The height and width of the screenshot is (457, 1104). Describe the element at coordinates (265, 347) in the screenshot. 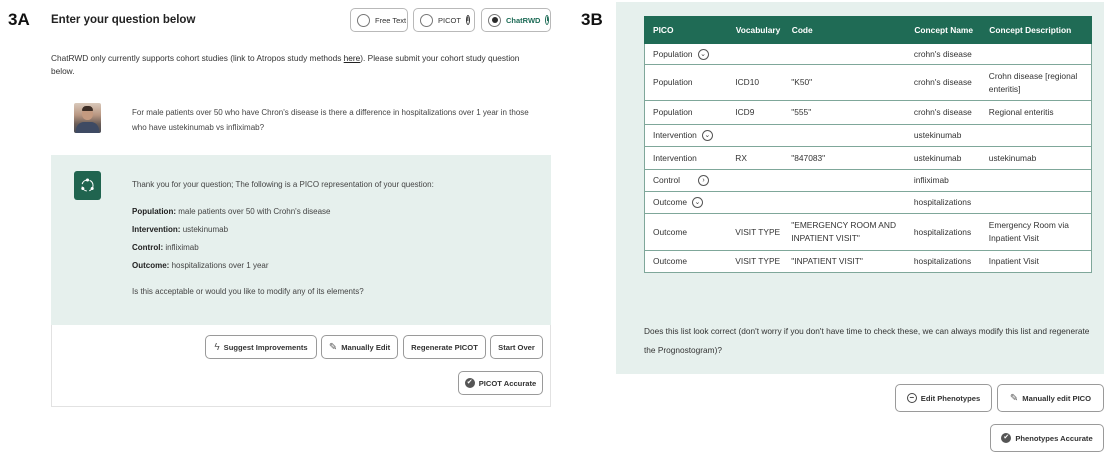

I see `button-label: Suggest Improvements` at that location.